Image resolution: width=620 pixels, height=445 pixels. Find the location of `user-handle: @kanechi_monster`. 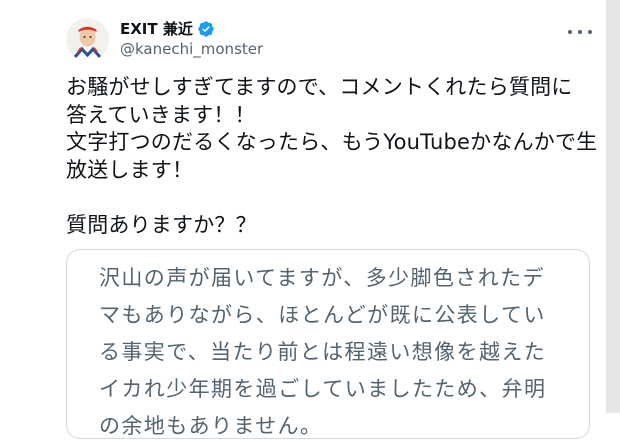

user-handle: @kanechi_monster is located at coordinates (191, 49).